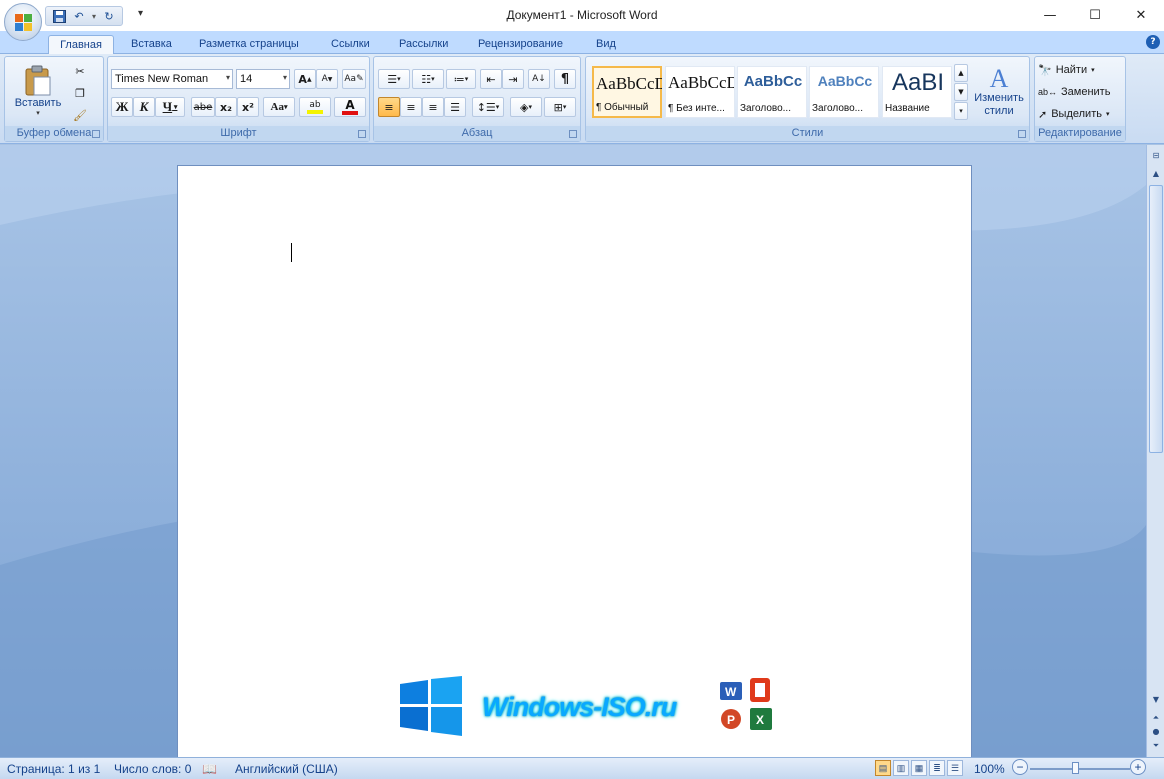  What do you see at coordinates (917, 92) in the screenshot?
I see `style-title-tile: AaBI Название` at bounding box center [917, 92].